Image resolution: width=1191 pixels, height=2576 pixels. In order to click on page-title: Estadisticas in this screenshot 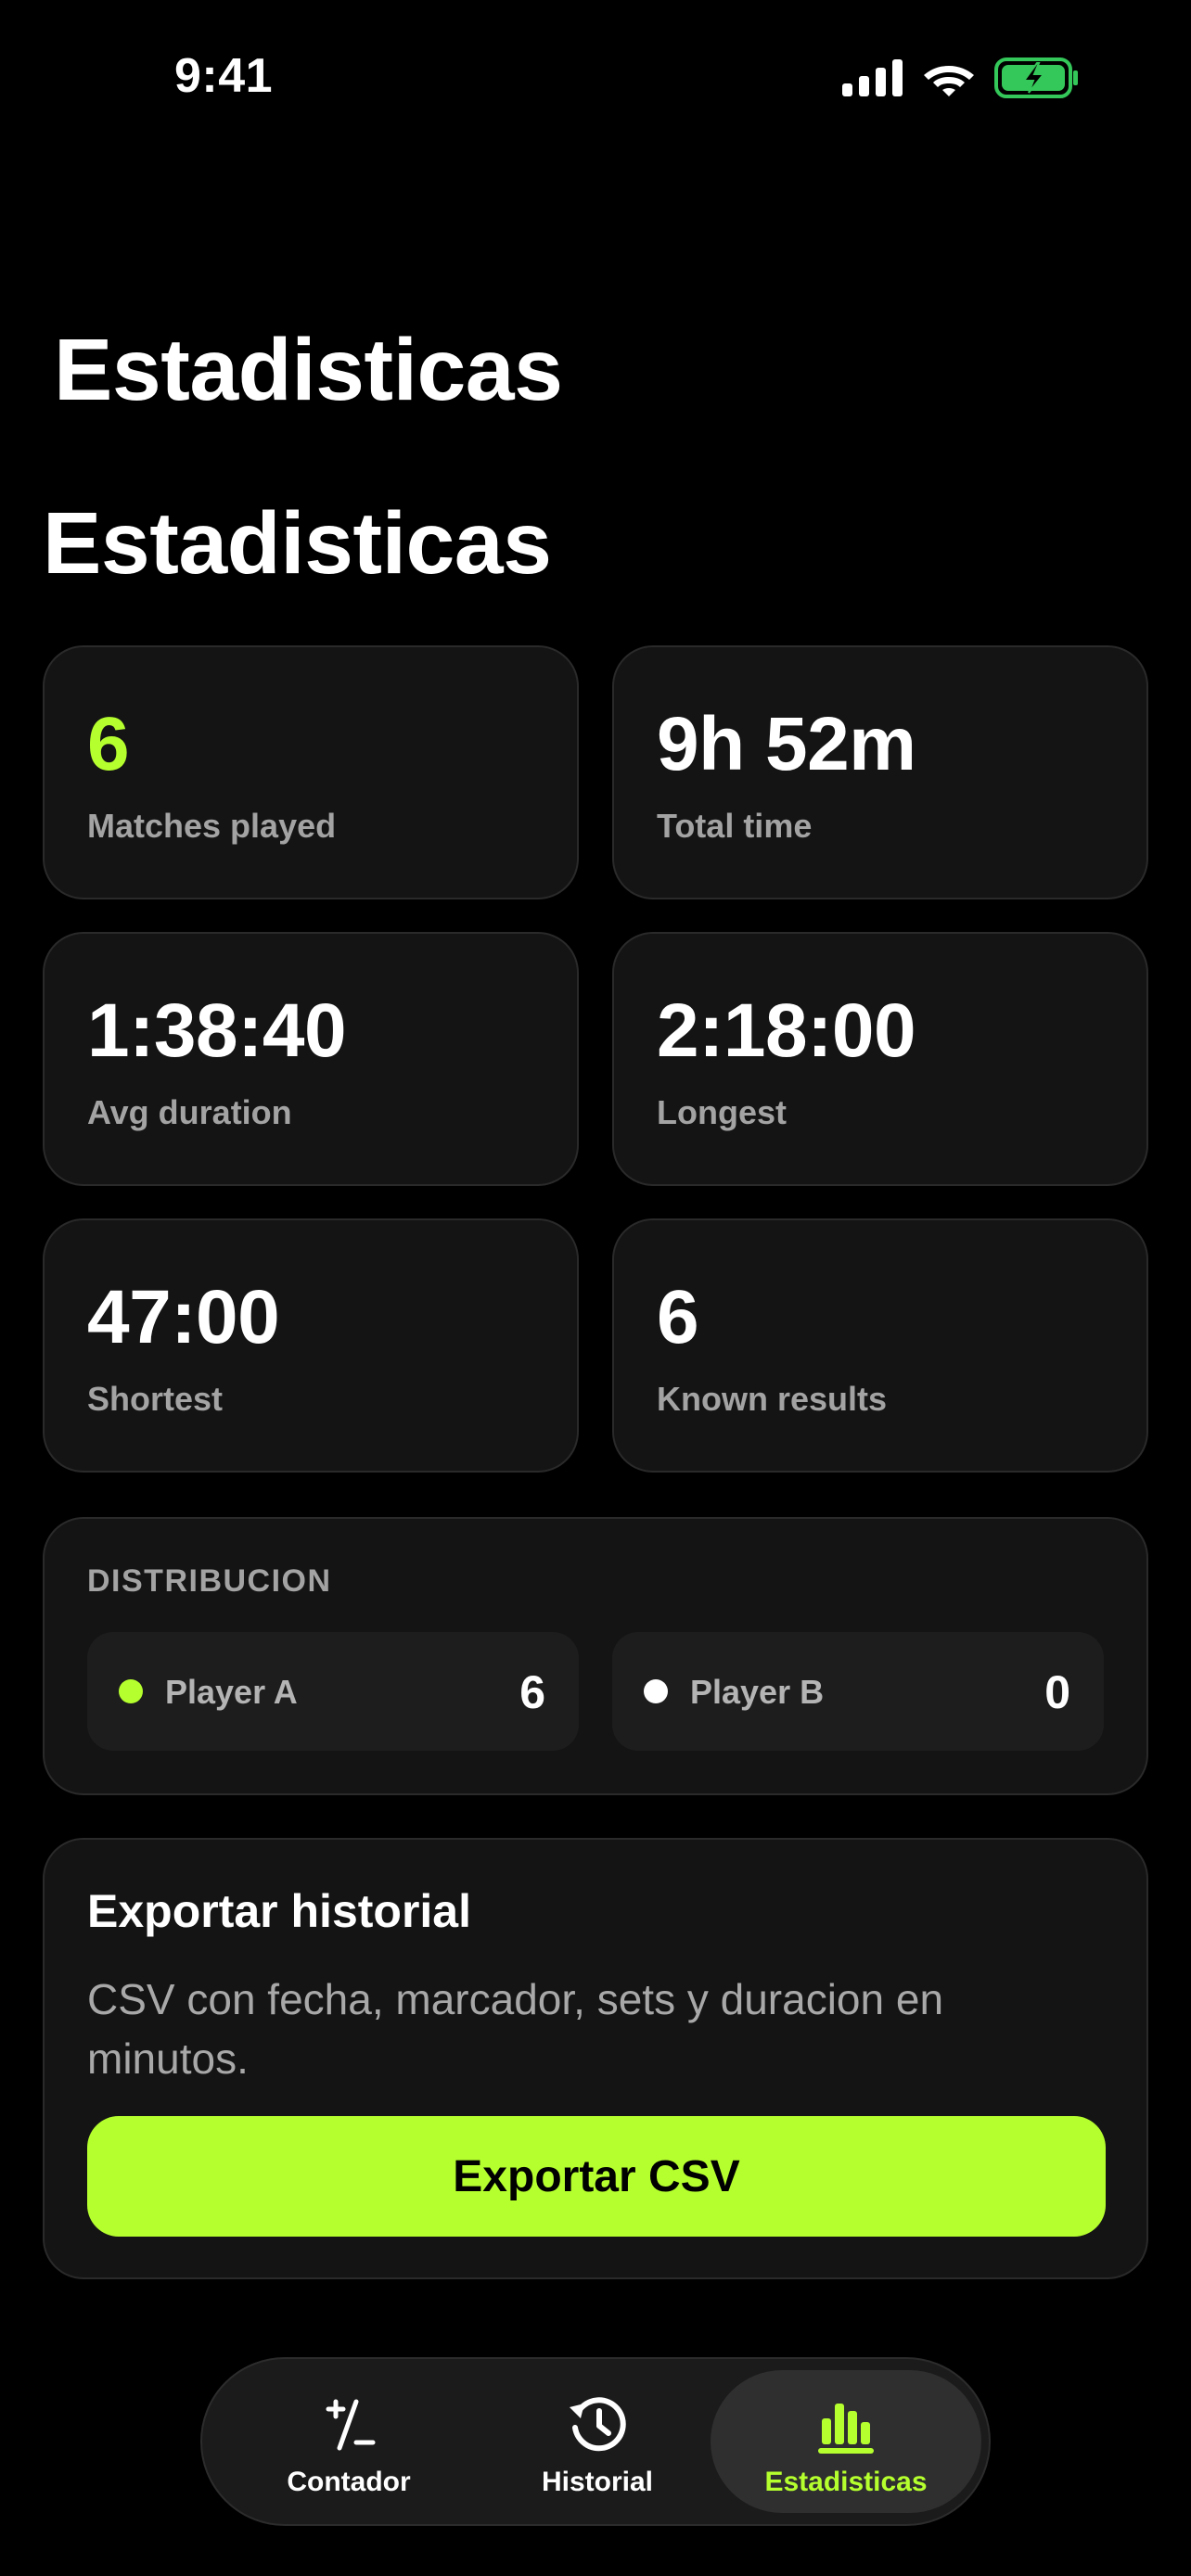, I will do `click(297, 543)`.